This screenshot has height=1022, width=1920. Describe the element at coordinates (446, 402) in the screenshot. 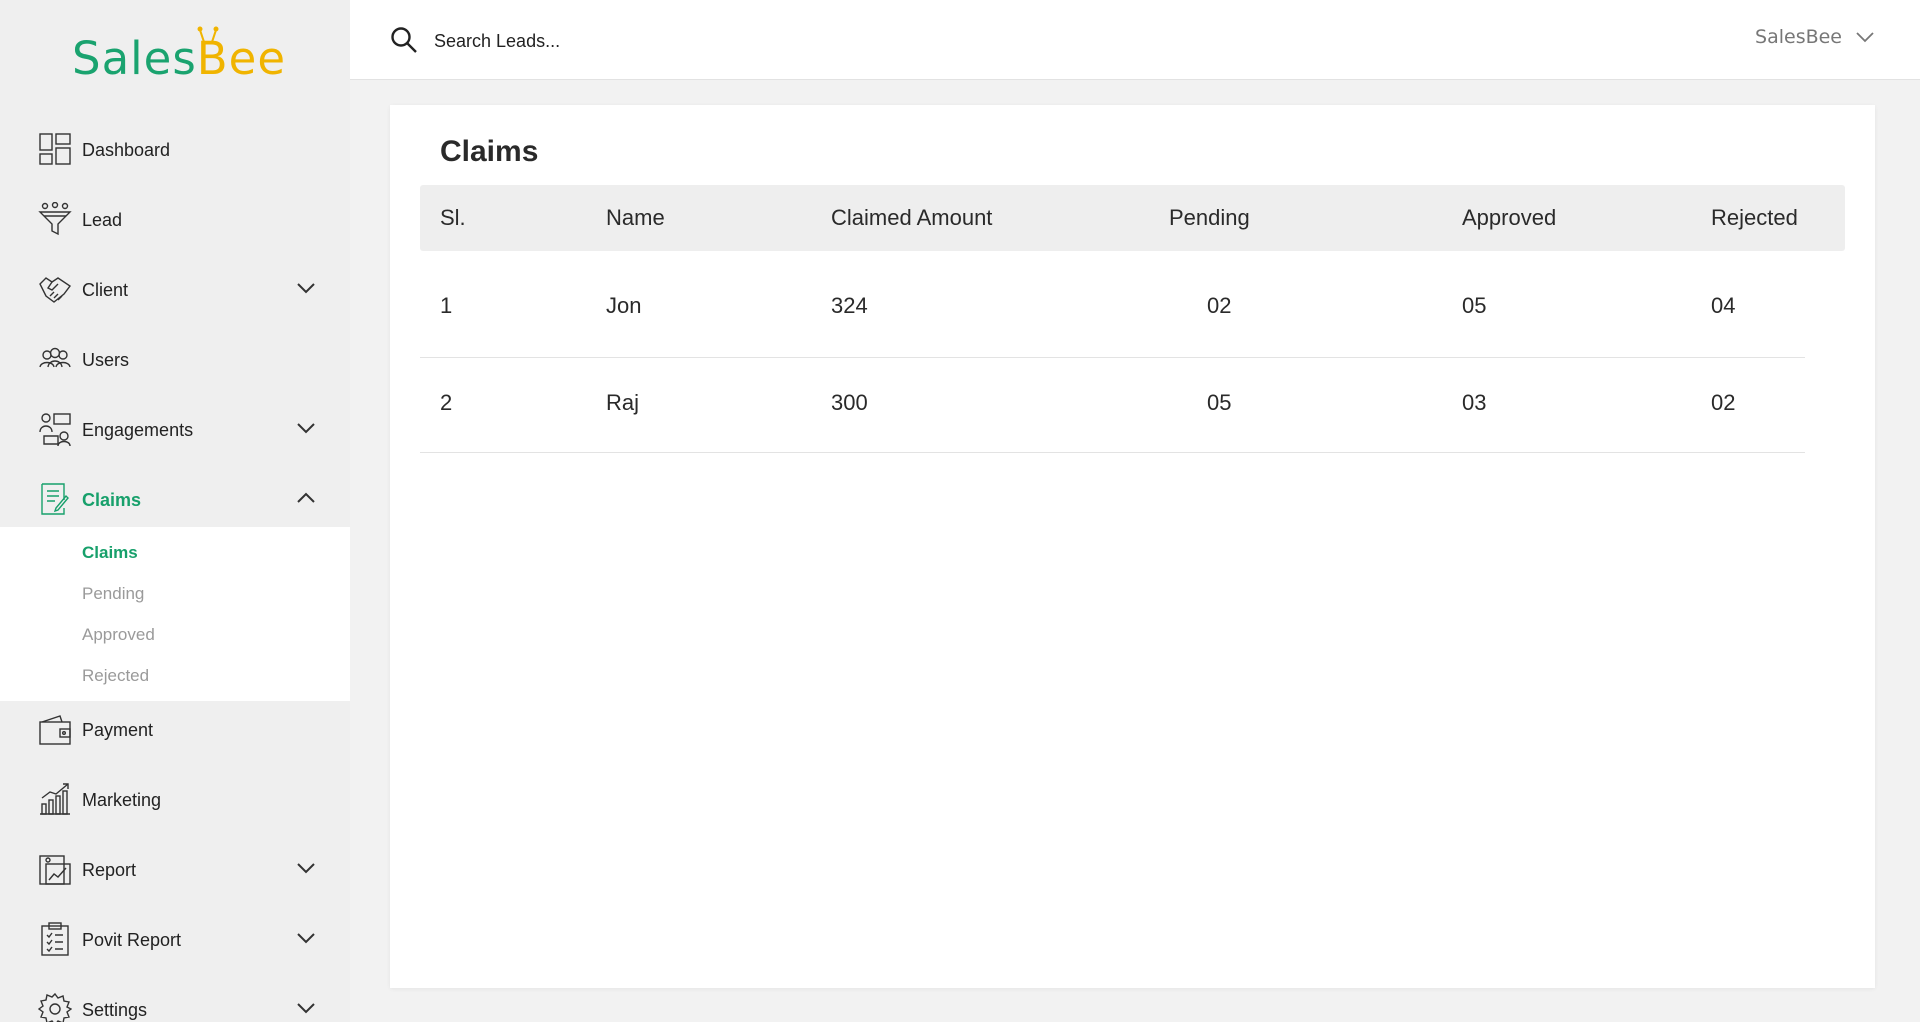

I see `cell-sl: 2` at that location.